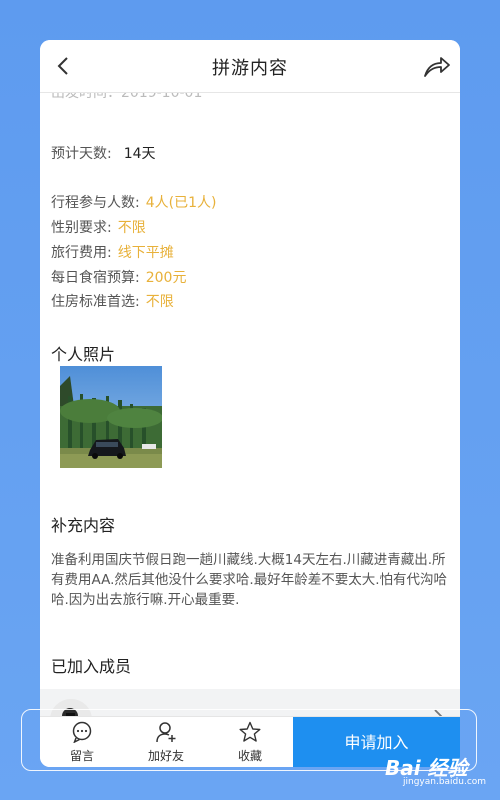 The width and height of the screenshot is (500, 800). Describe the element at coordinates (127, 96) in the screenshot. I see `start-time-row: 出发时间：2019-10-01` at that location.